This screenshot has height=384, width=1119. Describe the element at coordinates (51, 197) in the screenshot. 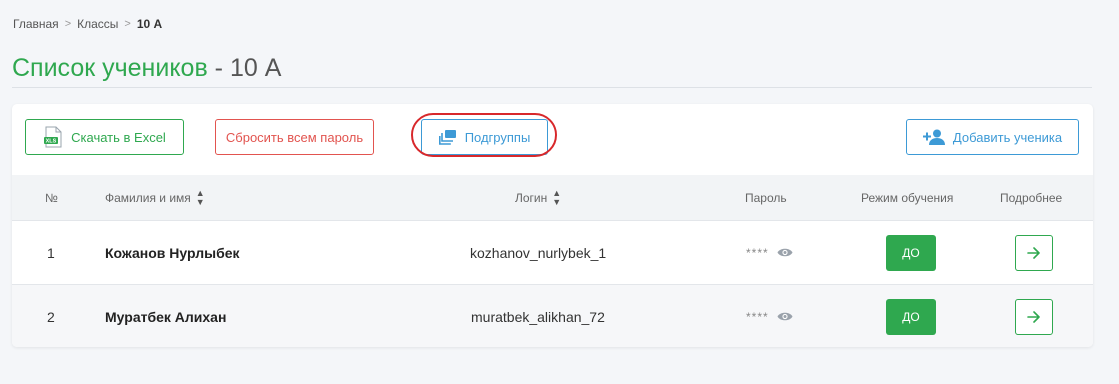

I see `column-header-number: №` at that location.